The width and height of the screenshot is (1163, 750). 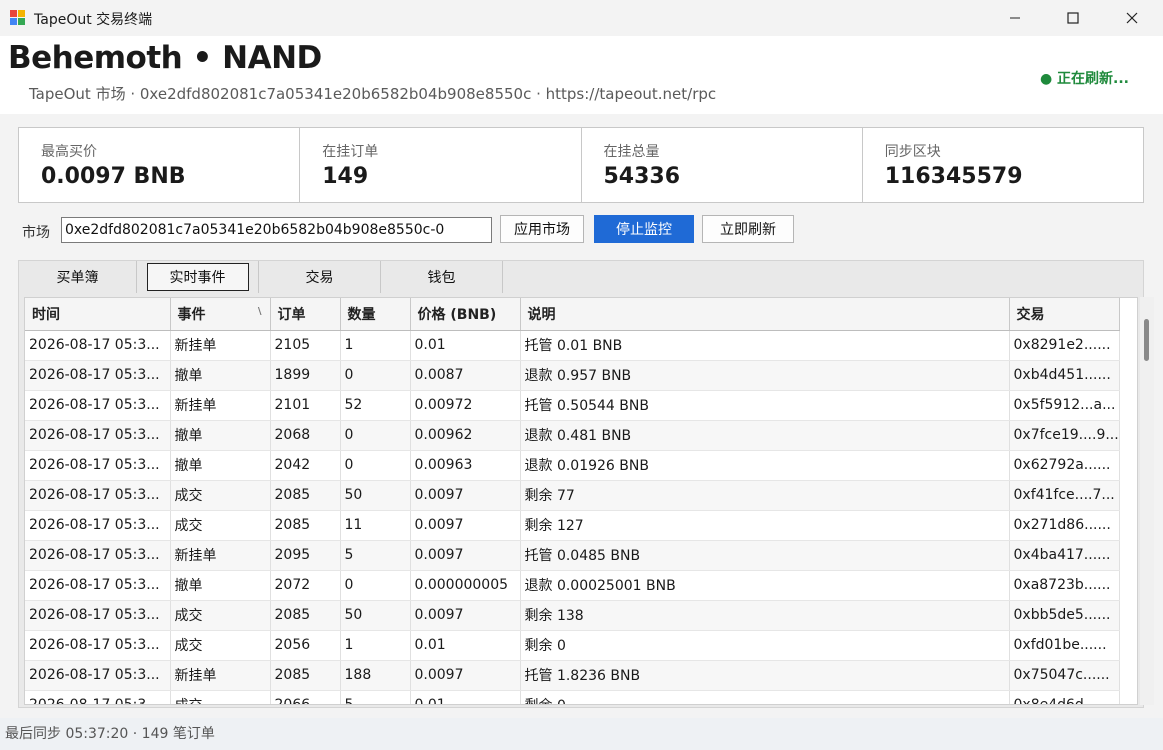 I want to click on column-header: 时间, so click(x=98, y=314).